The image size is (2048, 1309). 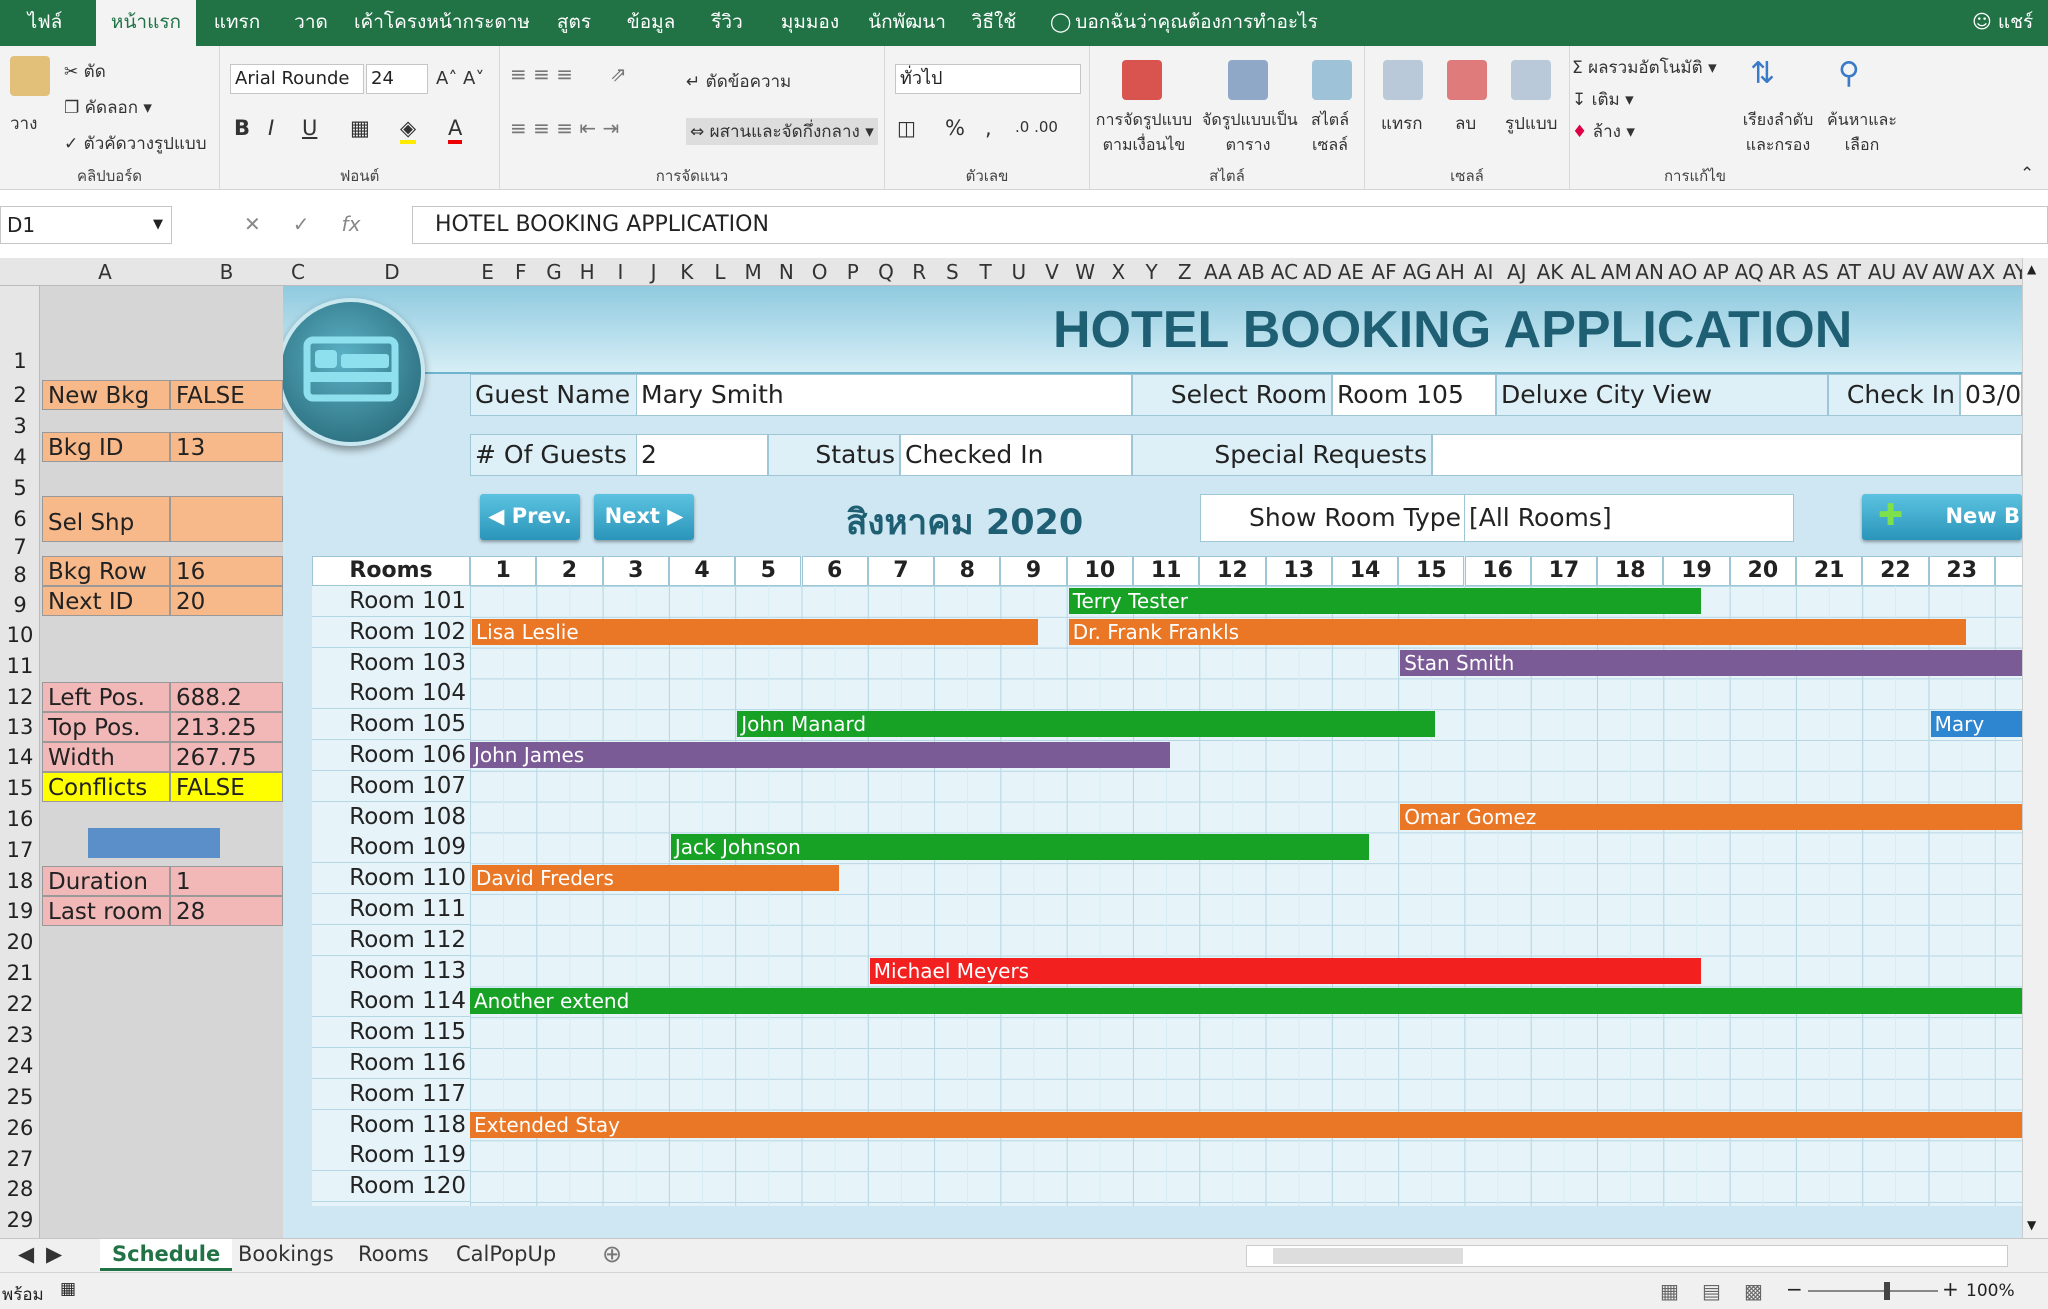 What do you see at coordinates (574, 23) in the screenshot?
I see `tab-formulas: สูตร` at bounding box center [574, 23].